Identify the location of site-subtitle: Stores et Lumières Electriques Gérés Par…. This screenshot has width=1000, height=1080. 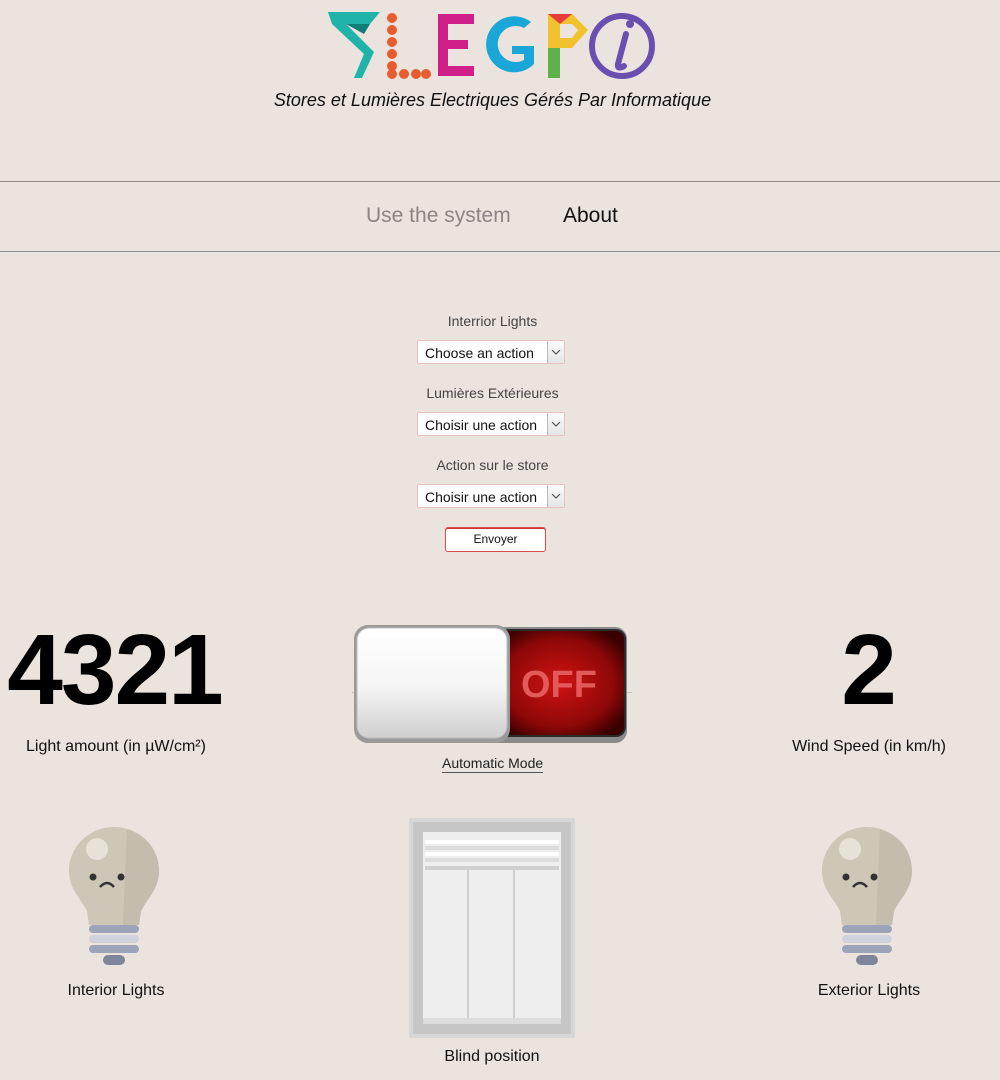
(492, 100).